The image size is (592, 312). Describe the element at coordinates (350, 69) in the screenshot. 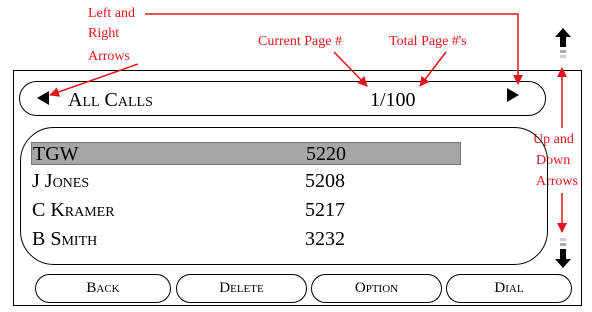

I see `leader-current-page` at that location.